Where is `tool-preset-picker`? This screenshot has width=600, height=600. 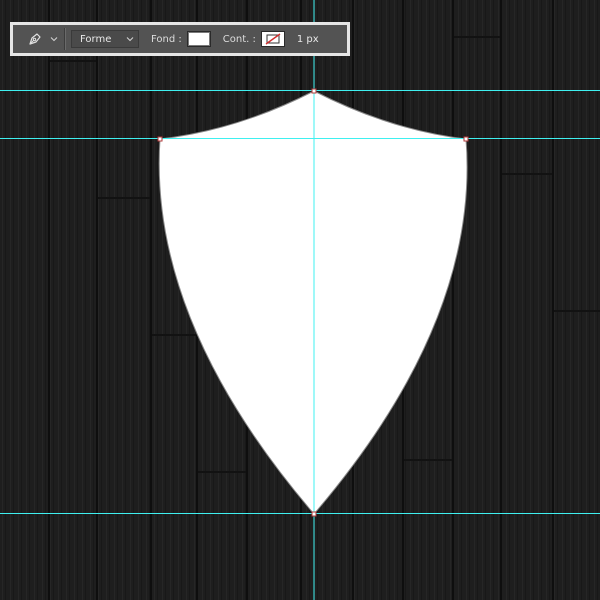 tool-preset-picker is located at coordinates (38, 39).